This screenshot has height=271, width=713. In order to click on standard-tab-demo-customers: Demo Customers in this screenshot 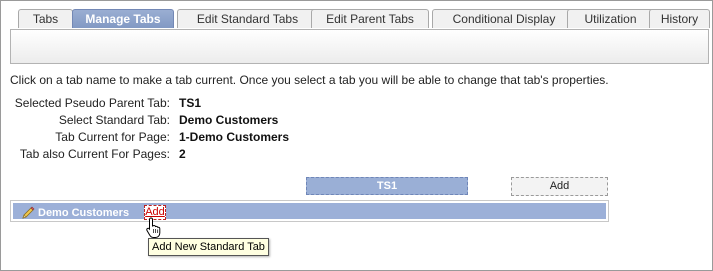, I will do `click(83, 213)`.